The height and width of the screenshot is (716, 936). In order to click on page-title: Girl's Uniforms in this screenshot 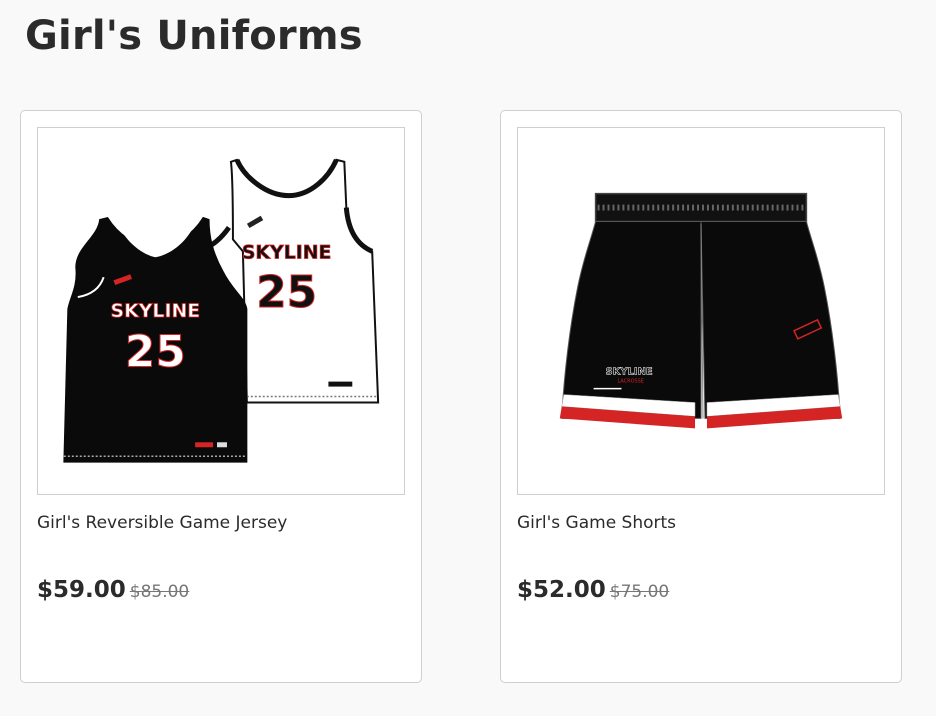, I will do `click(194, 36)`.